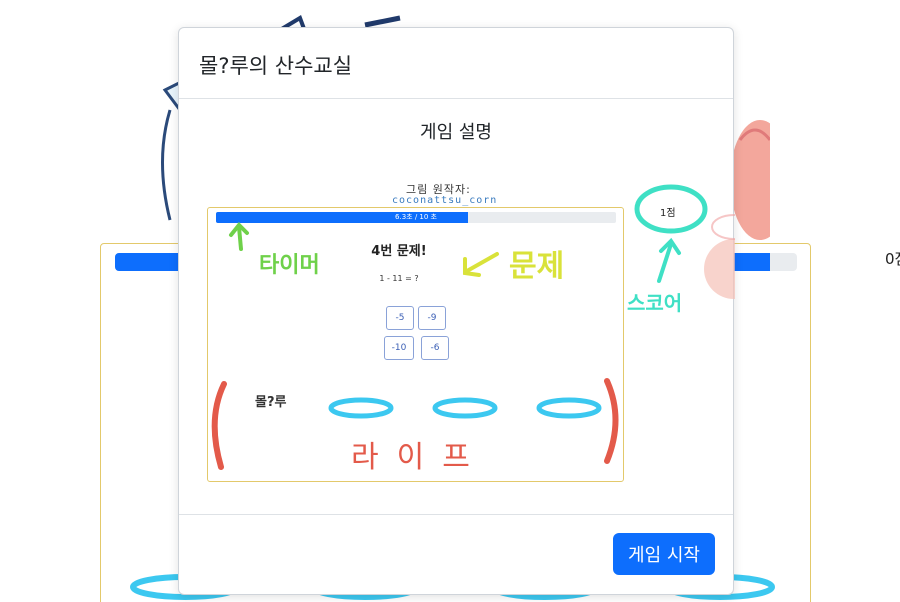 This screenshot has height=602, width=900. What do you see at coordinates (456, 63) in the screenshot?
I see `modal-header: 몰?루의 산수교실` at bounding box center [456, 63].